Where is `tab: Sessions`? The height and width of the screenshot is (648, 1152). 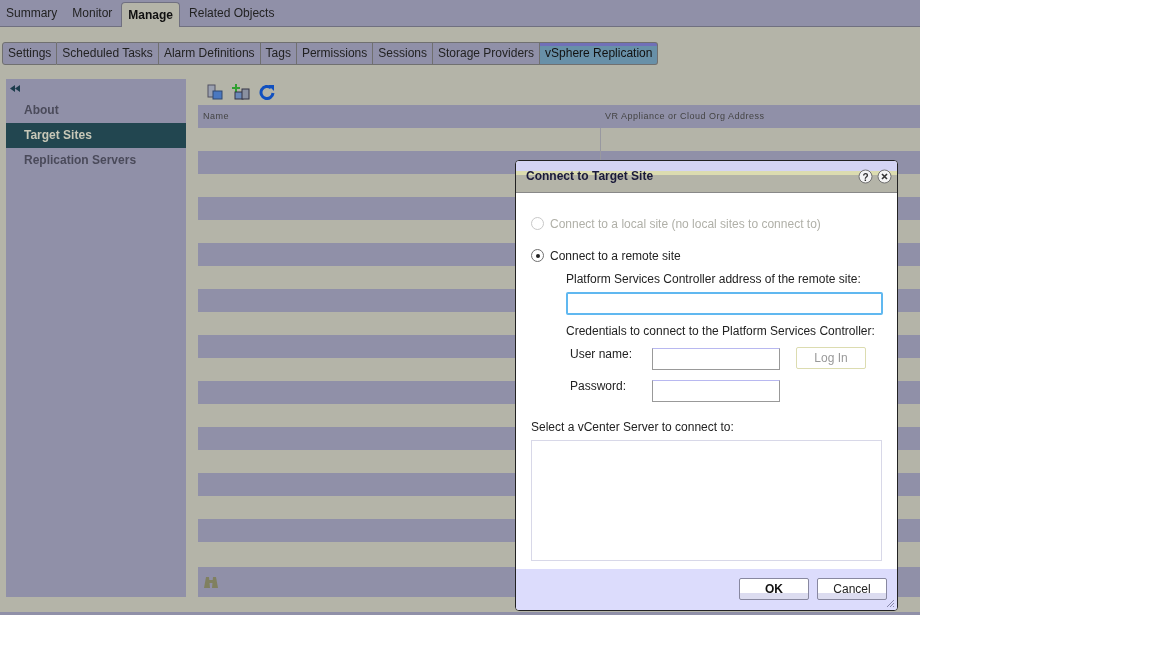 tab: Sessions is located at coordinates (403, 53).